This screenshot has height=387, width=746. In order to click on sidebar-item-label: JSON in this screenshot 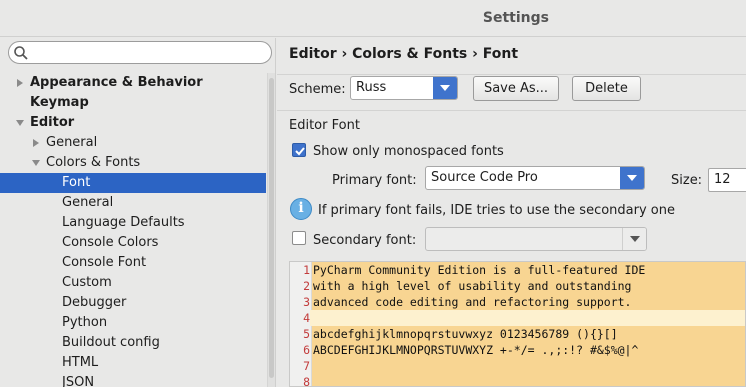, I will do `click(78, 381)`.